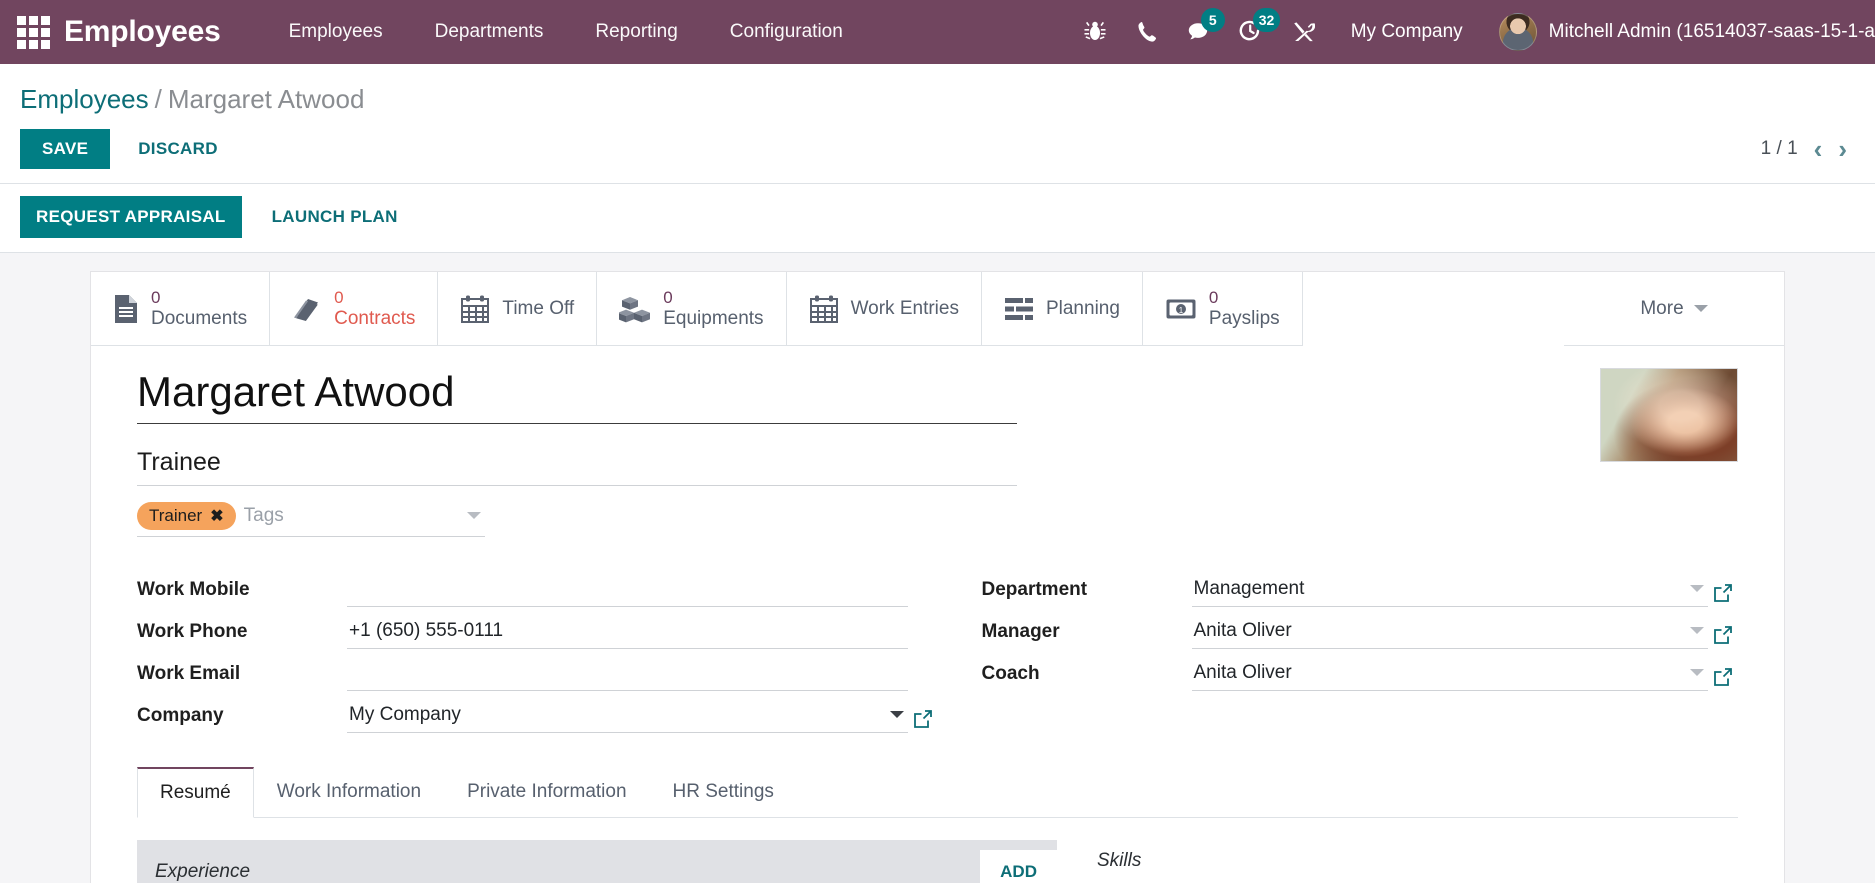 The image size is (1875, 883). What do you see at coordinates (1723, 637) in the screenshot?
I see `manager-internal-link-icon` at bounding box center [1723, 637].